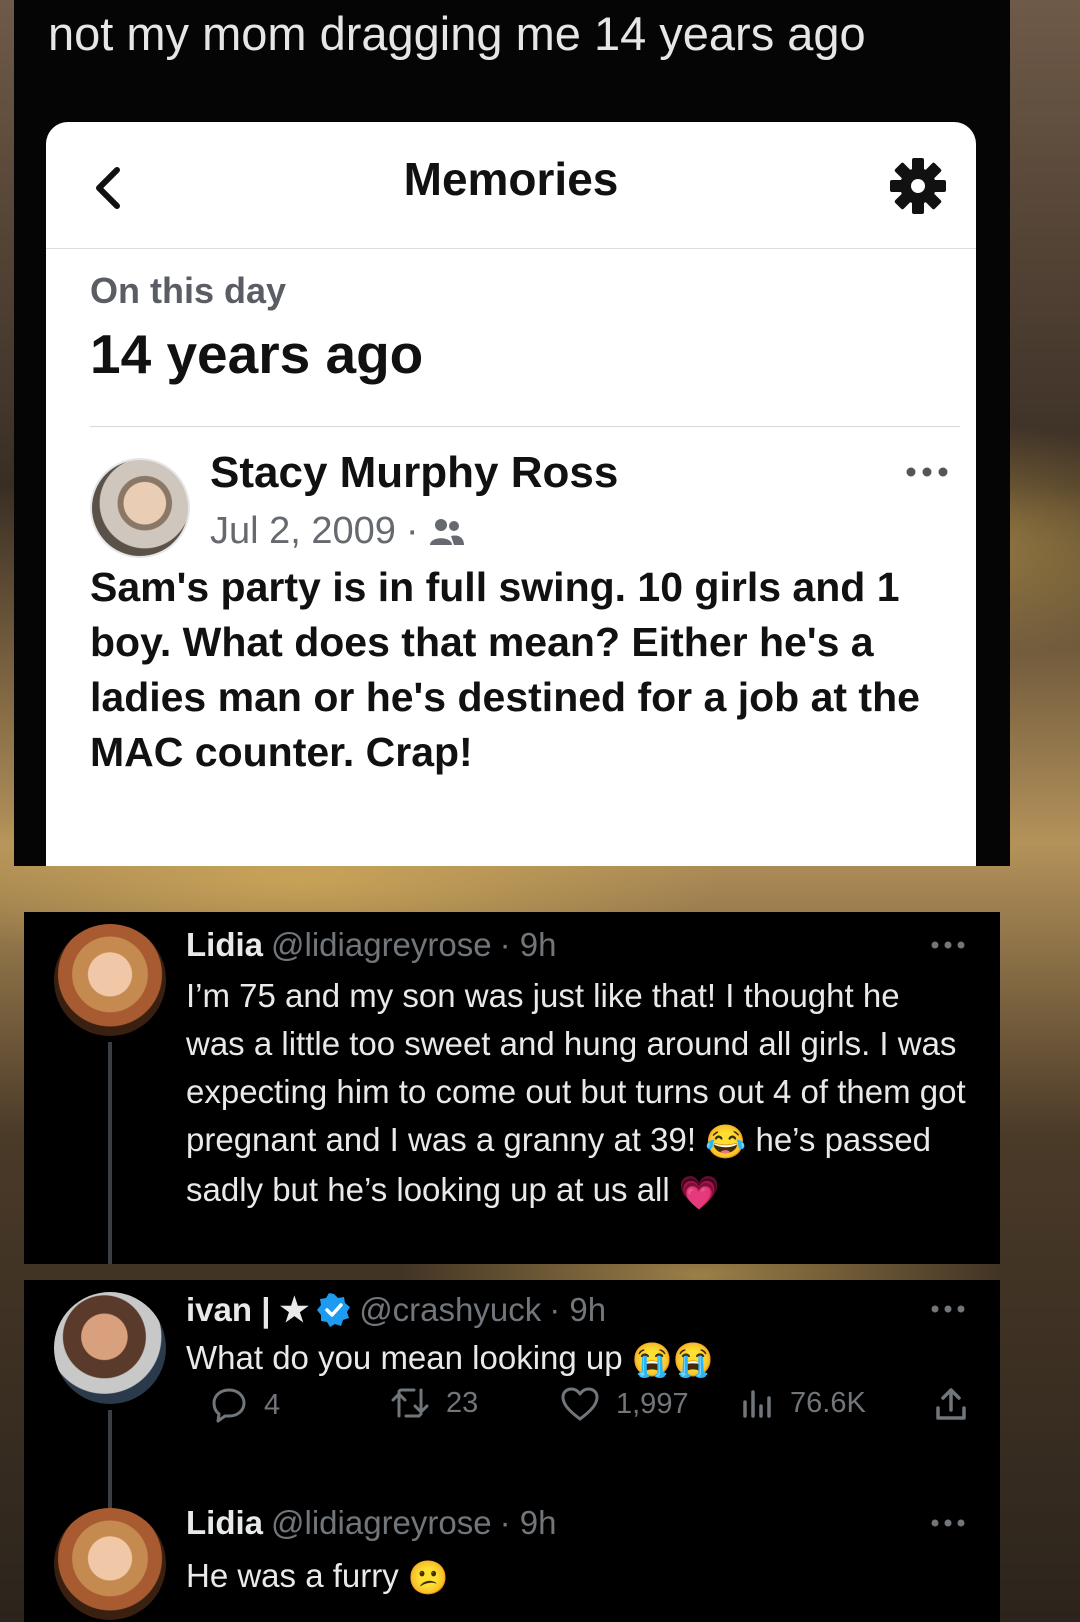 This screenshot has height=1622, width=1080. I want to click on post-author: Stacy Murphy Ross, so click(414, 473).